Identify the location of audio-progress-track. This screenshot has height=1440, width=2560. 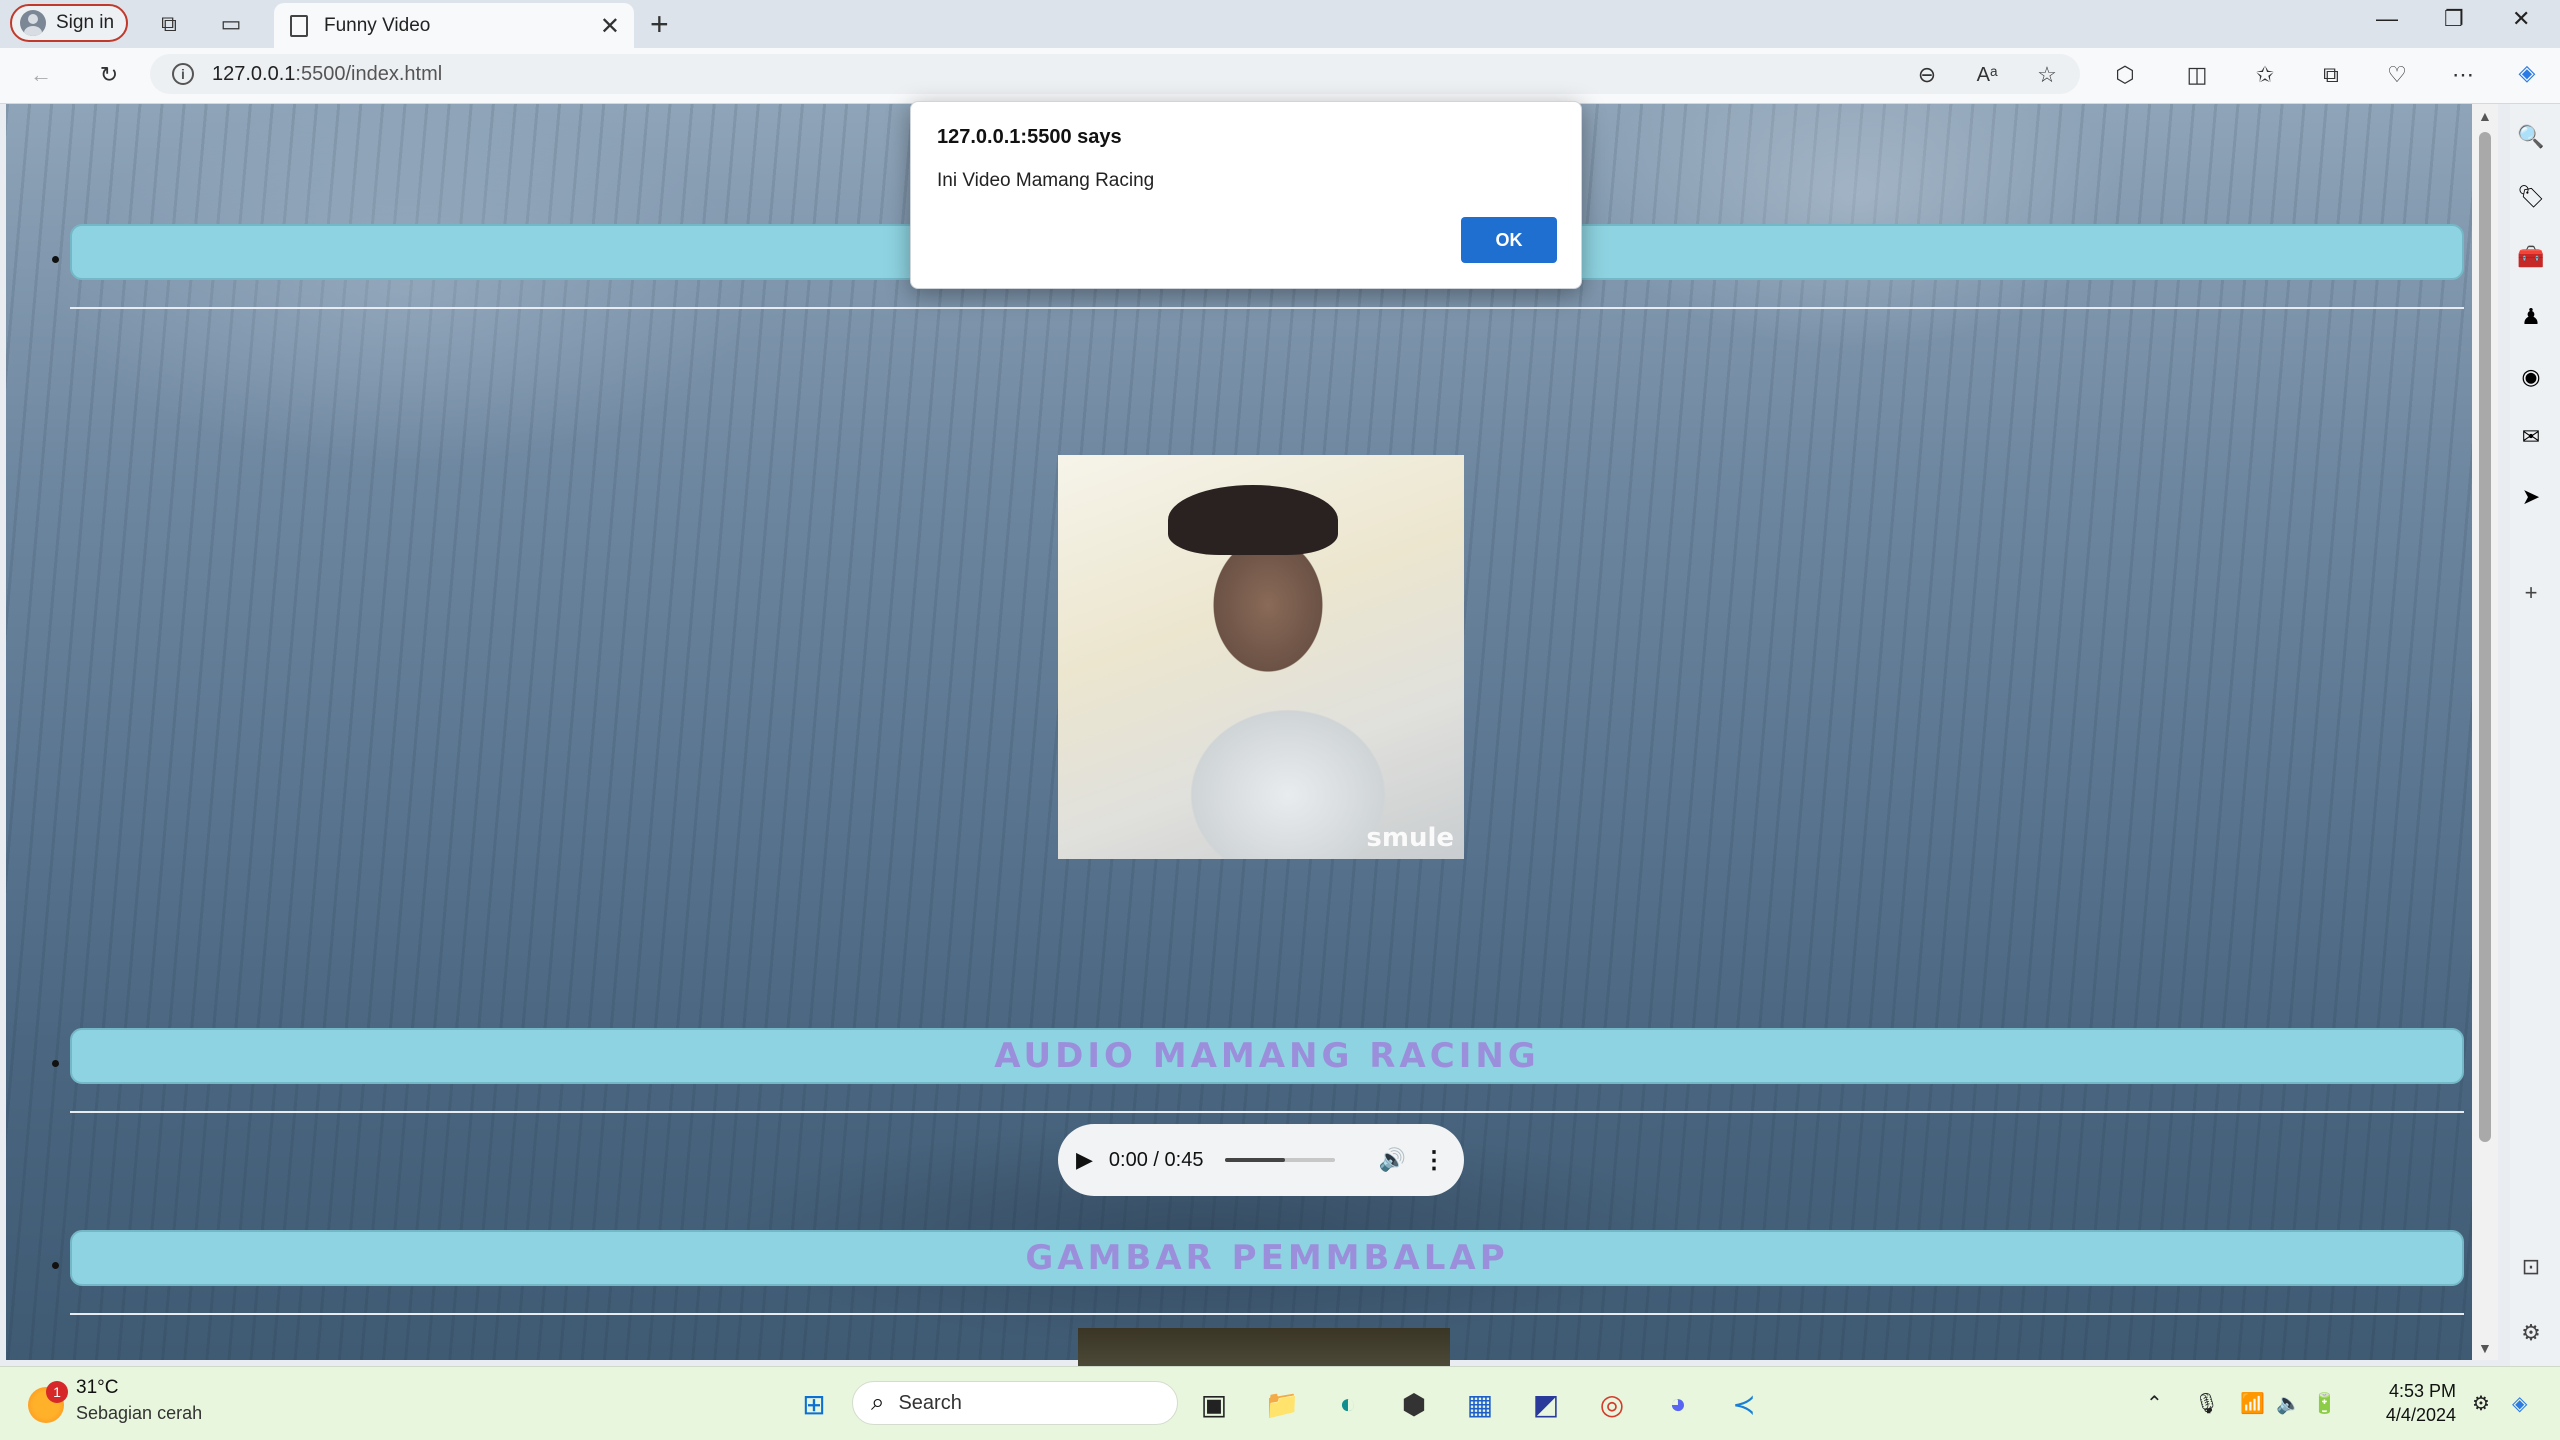
(1279, 1160).